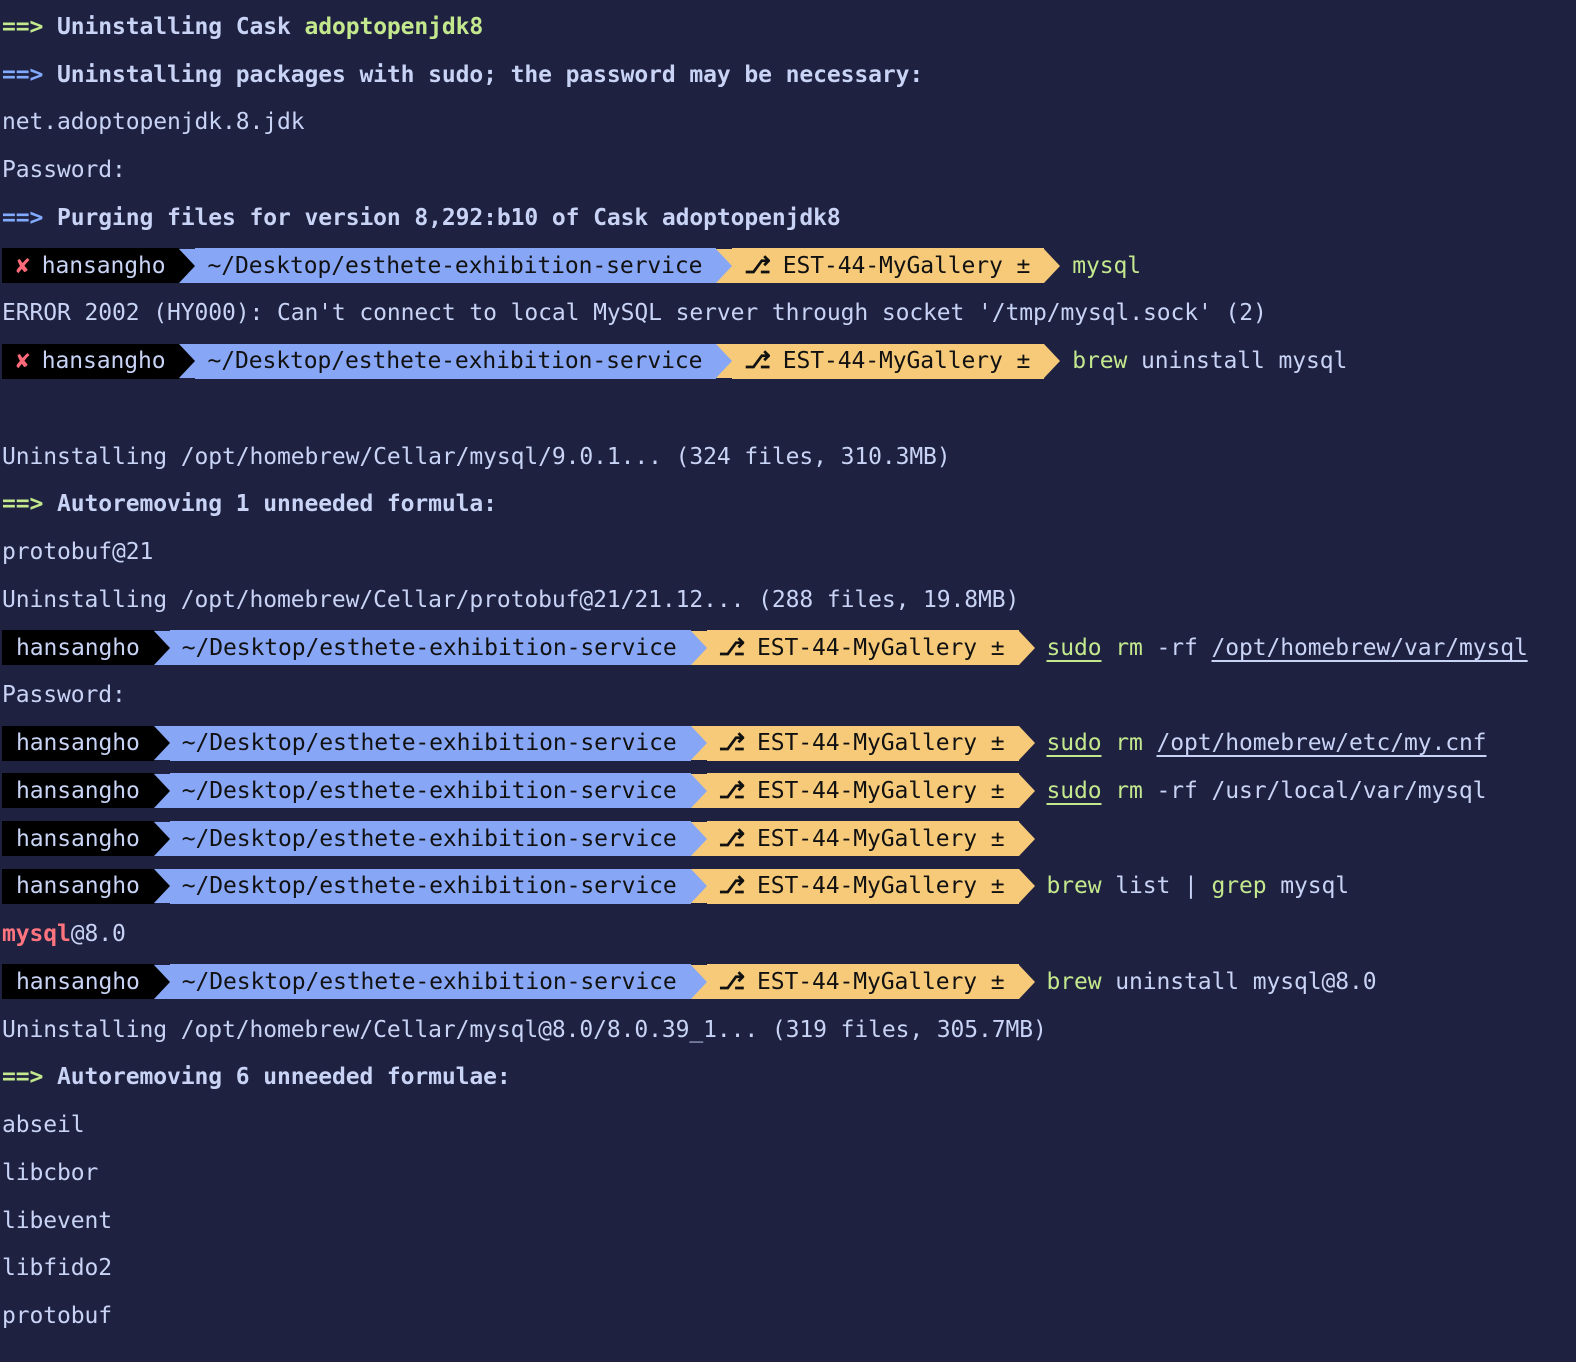 This screenshot has height=1362, width=1576. I want to click on error-status-icon: ✘, so click(23, 361).